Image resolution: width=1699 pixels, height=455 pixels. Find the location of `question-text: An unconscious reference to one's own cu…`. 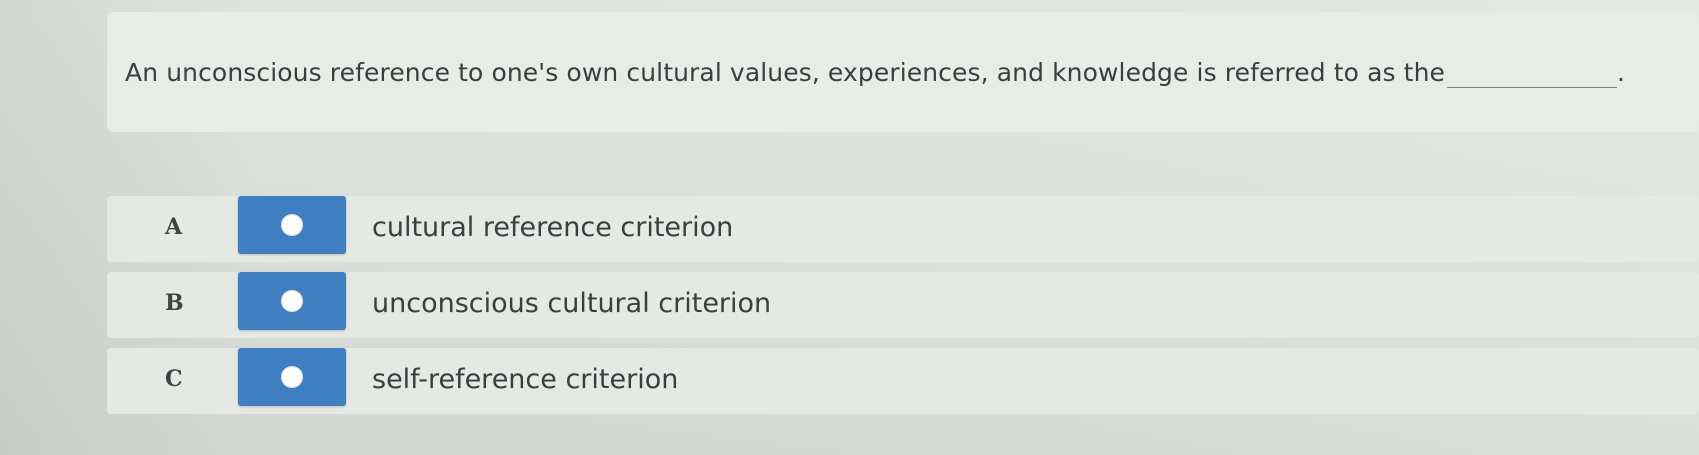

question-text: An unconscious reference to one's own cu… is located at coordinates (875, 73).